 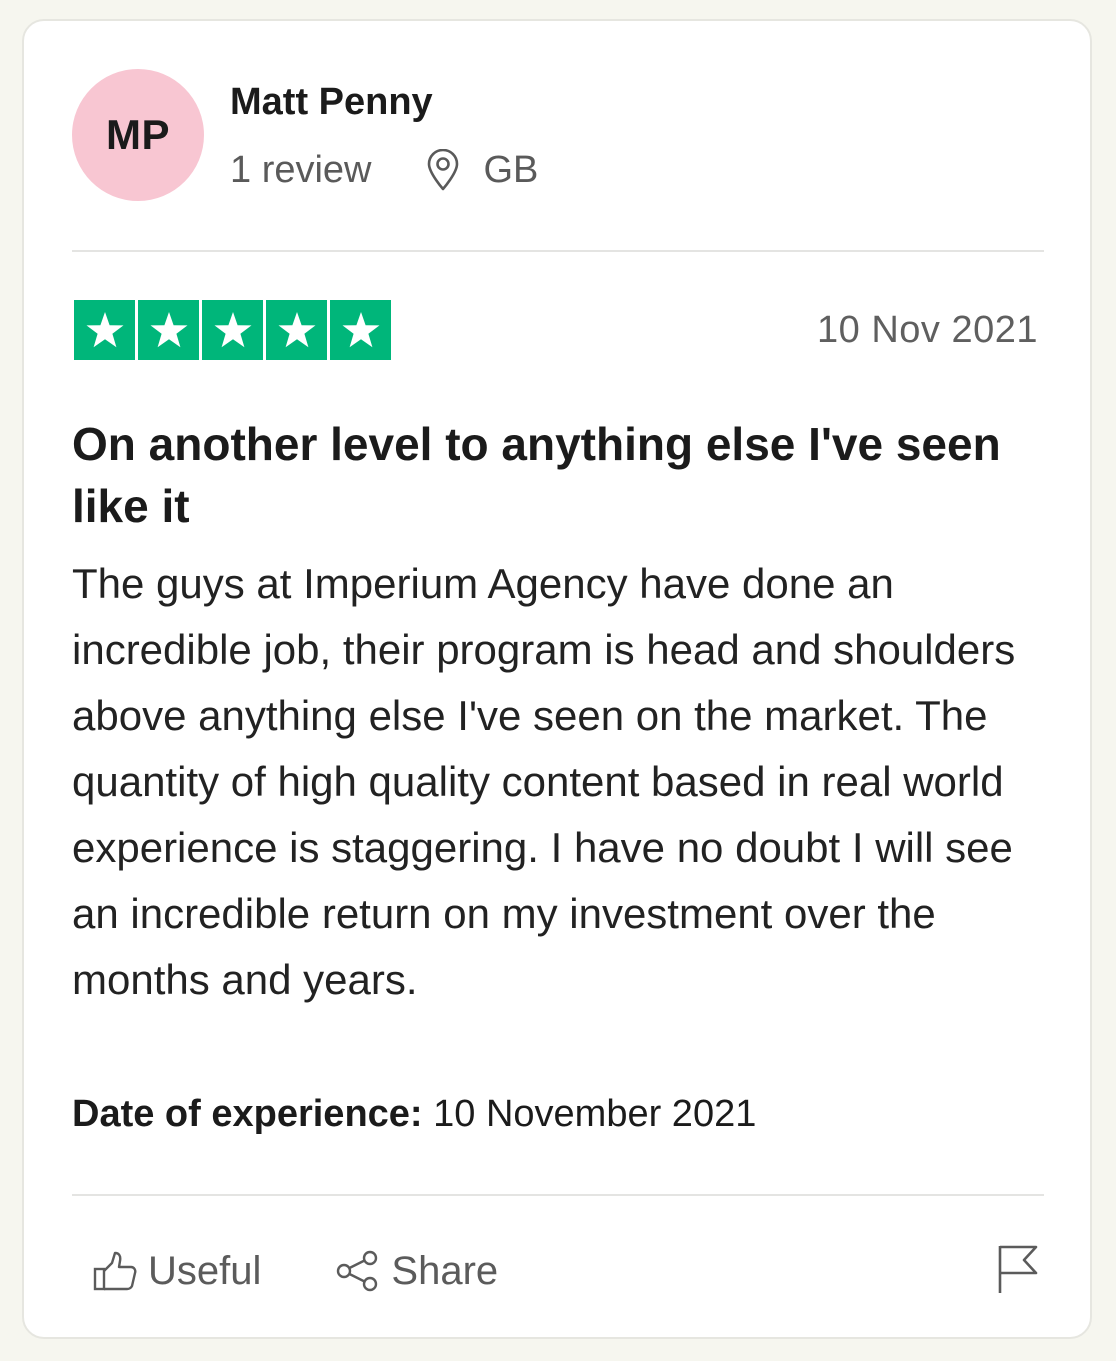 I want to click on date-of-experience: Date of experience: 10 November 2021, so click(x=414, y=1114).